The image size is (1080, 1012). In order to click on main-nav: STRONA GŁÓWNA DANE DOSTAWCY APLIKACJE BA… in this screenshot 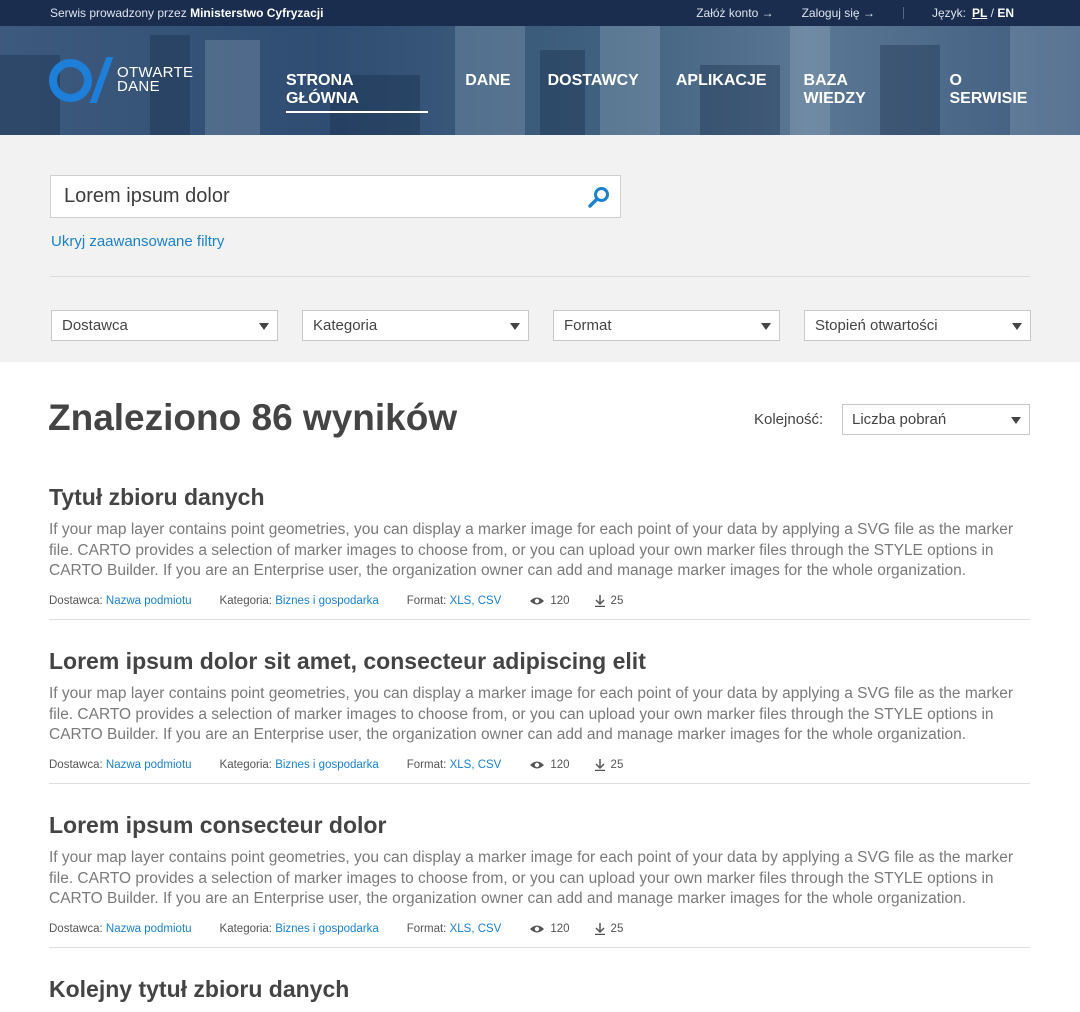, I will do `click(683, 92)`.